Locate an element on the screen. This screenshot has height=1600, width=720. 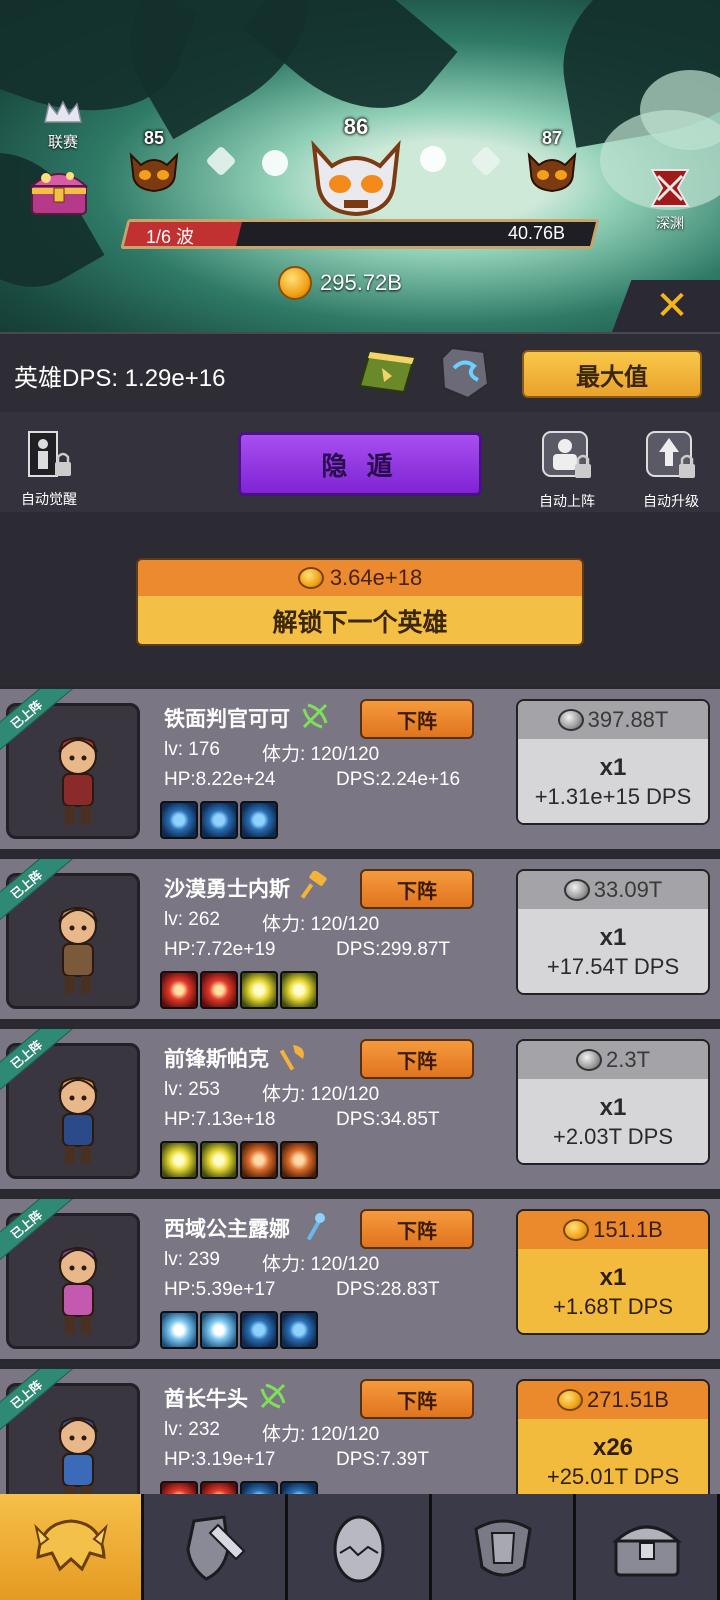
abyss-button: 深渊 is located at coordinates (670, 200).